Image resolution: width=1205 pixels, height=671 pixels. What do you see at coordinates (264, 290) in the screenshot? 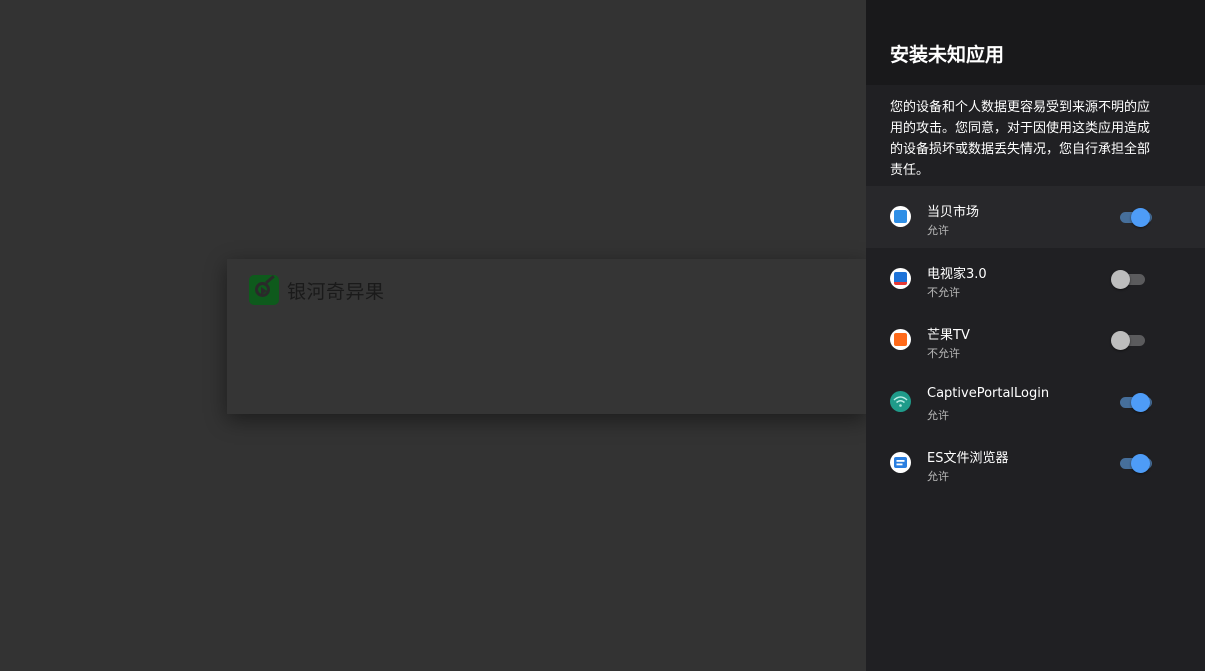
I see `play-tv-icon` at bounding box center [264, 290].